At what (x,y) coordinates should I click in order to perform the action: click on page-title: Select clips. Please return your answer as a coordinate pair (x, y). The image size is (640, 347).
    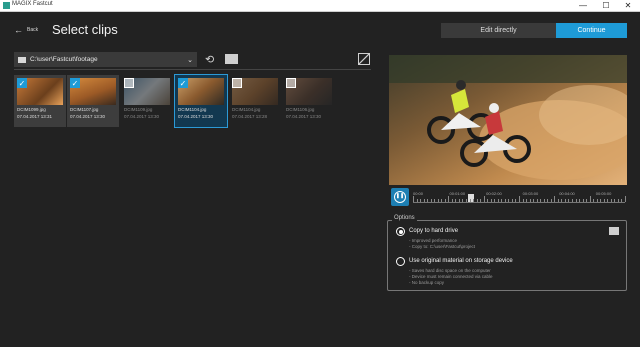
    Looking at the image, I should click on (85, 29).